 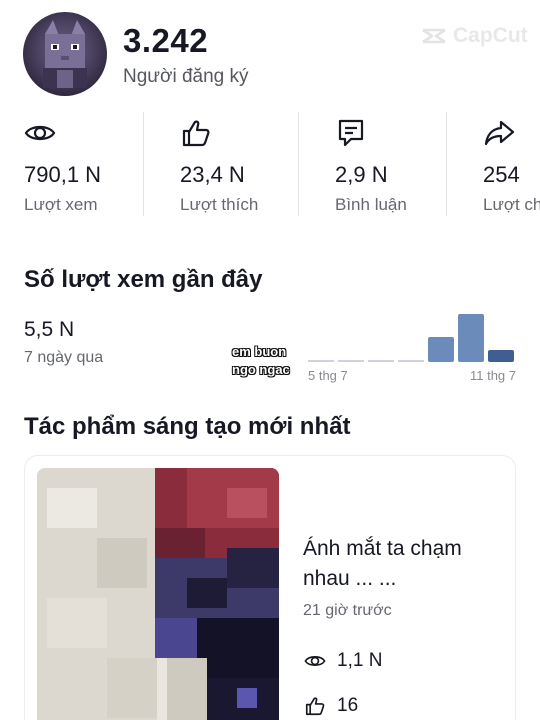 I want to click on stat-shares-value: 254, so click(x=501, y=174).